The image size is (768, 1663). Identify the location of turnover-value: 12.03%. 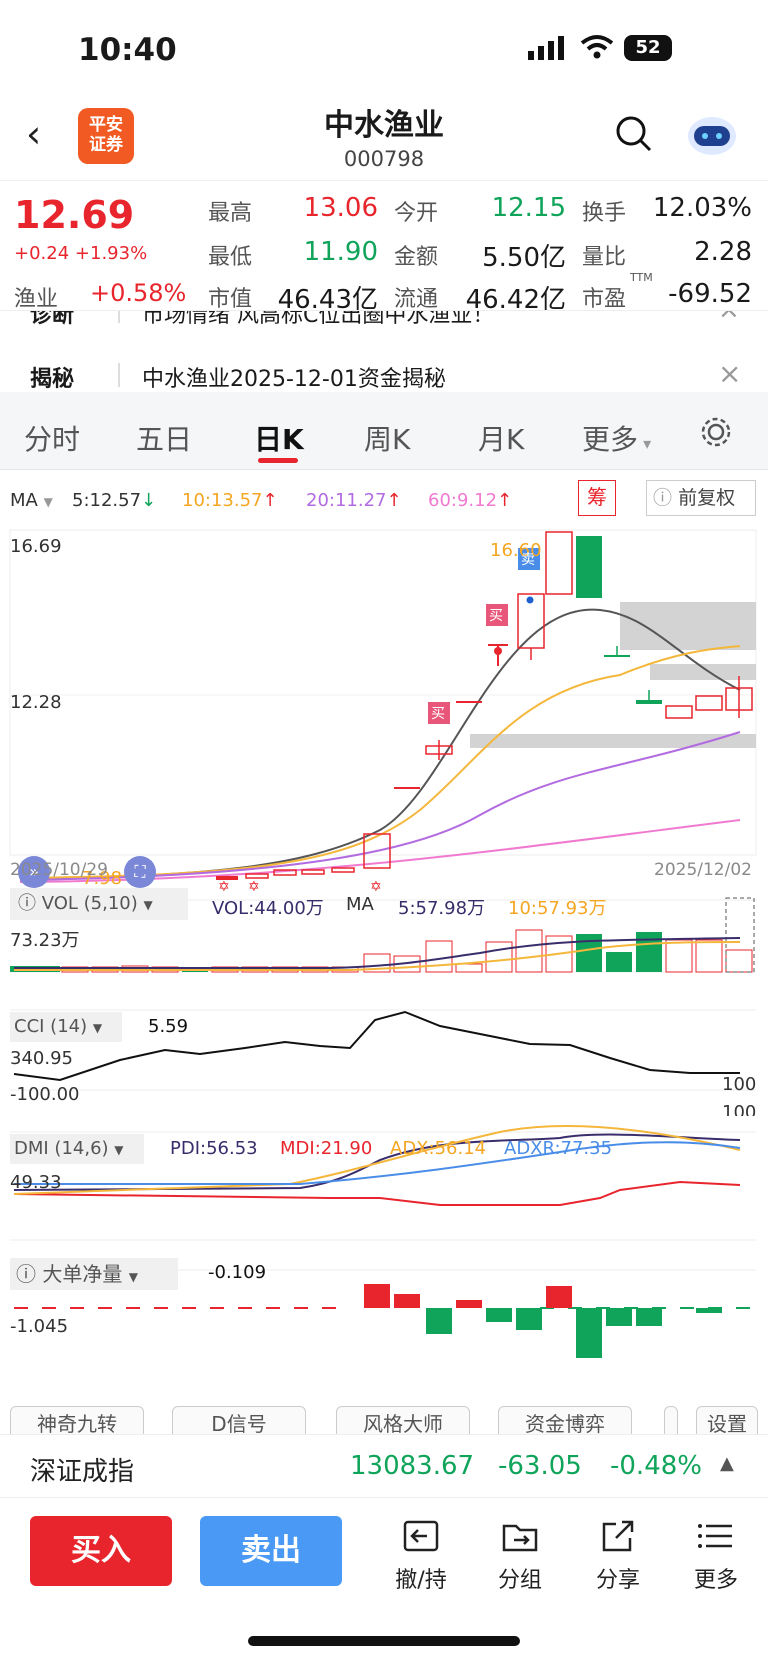
(702, 208).